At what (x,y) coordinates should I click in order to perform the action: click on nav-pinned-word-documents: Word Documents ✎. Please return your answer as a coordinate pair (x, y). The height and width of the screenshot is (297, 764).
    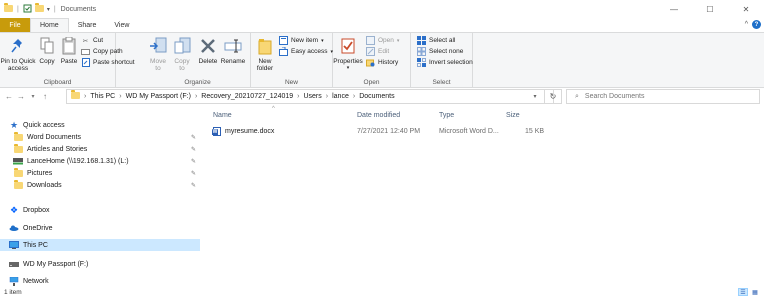
    Looking at the image, I should click on (100, 137).